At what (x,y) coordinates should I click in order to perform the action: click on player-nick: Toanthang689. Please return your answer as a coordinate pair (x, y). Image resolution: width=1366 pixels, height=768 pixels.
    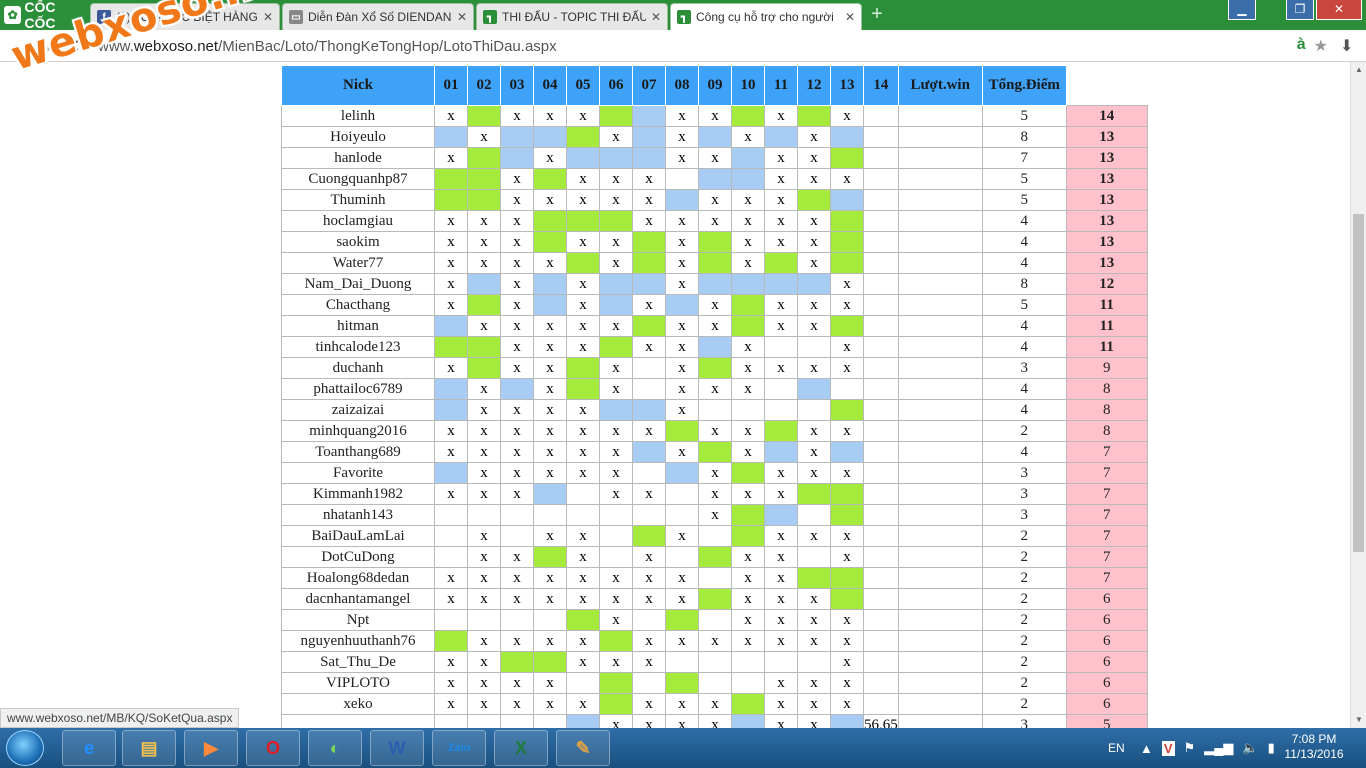
    Looking at the image, I should click on (358, 452).